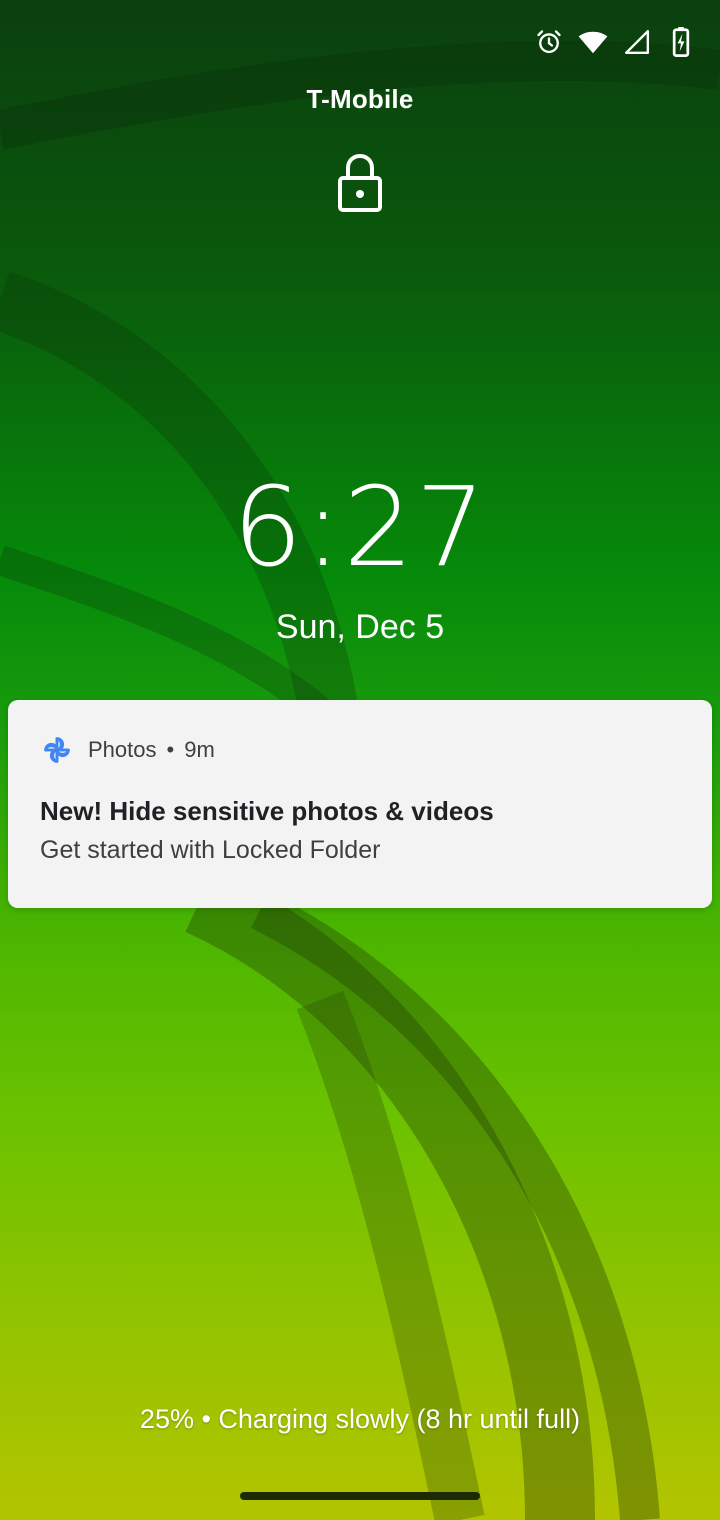 The image size is (720, 1520). I want to click on notification-body: Get started with Locked Folder, so click(210, 850).